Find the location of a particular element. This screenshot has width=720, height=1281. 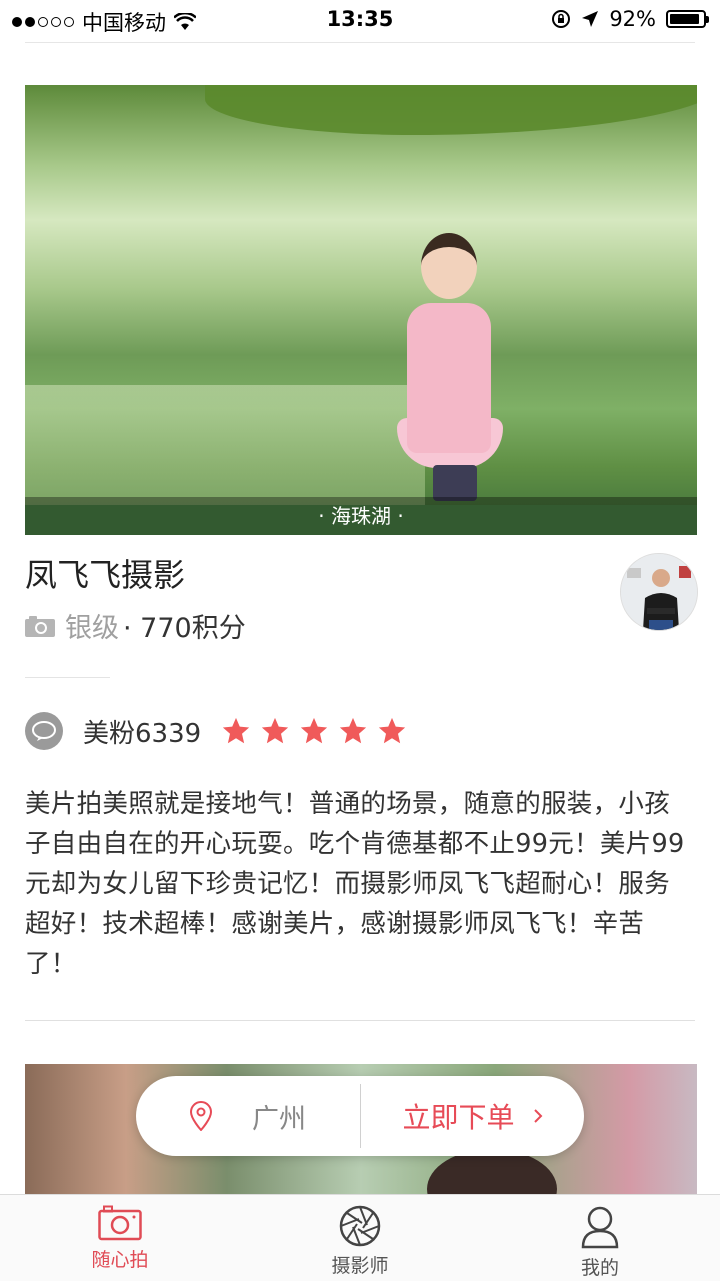

photographer-rank: 银级 · 770积分 is located at coordinates (135, 625).